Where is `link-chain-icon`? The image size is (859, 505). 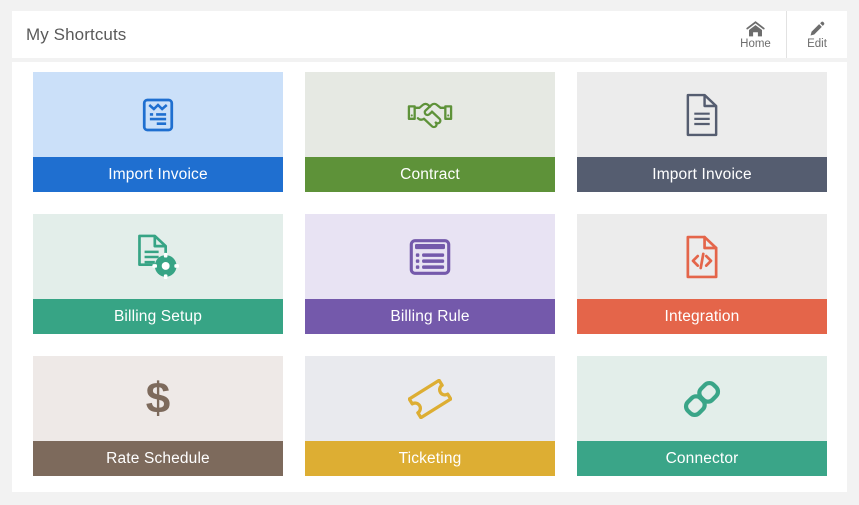
link-chain-icon is located at coordinates (702, 399).